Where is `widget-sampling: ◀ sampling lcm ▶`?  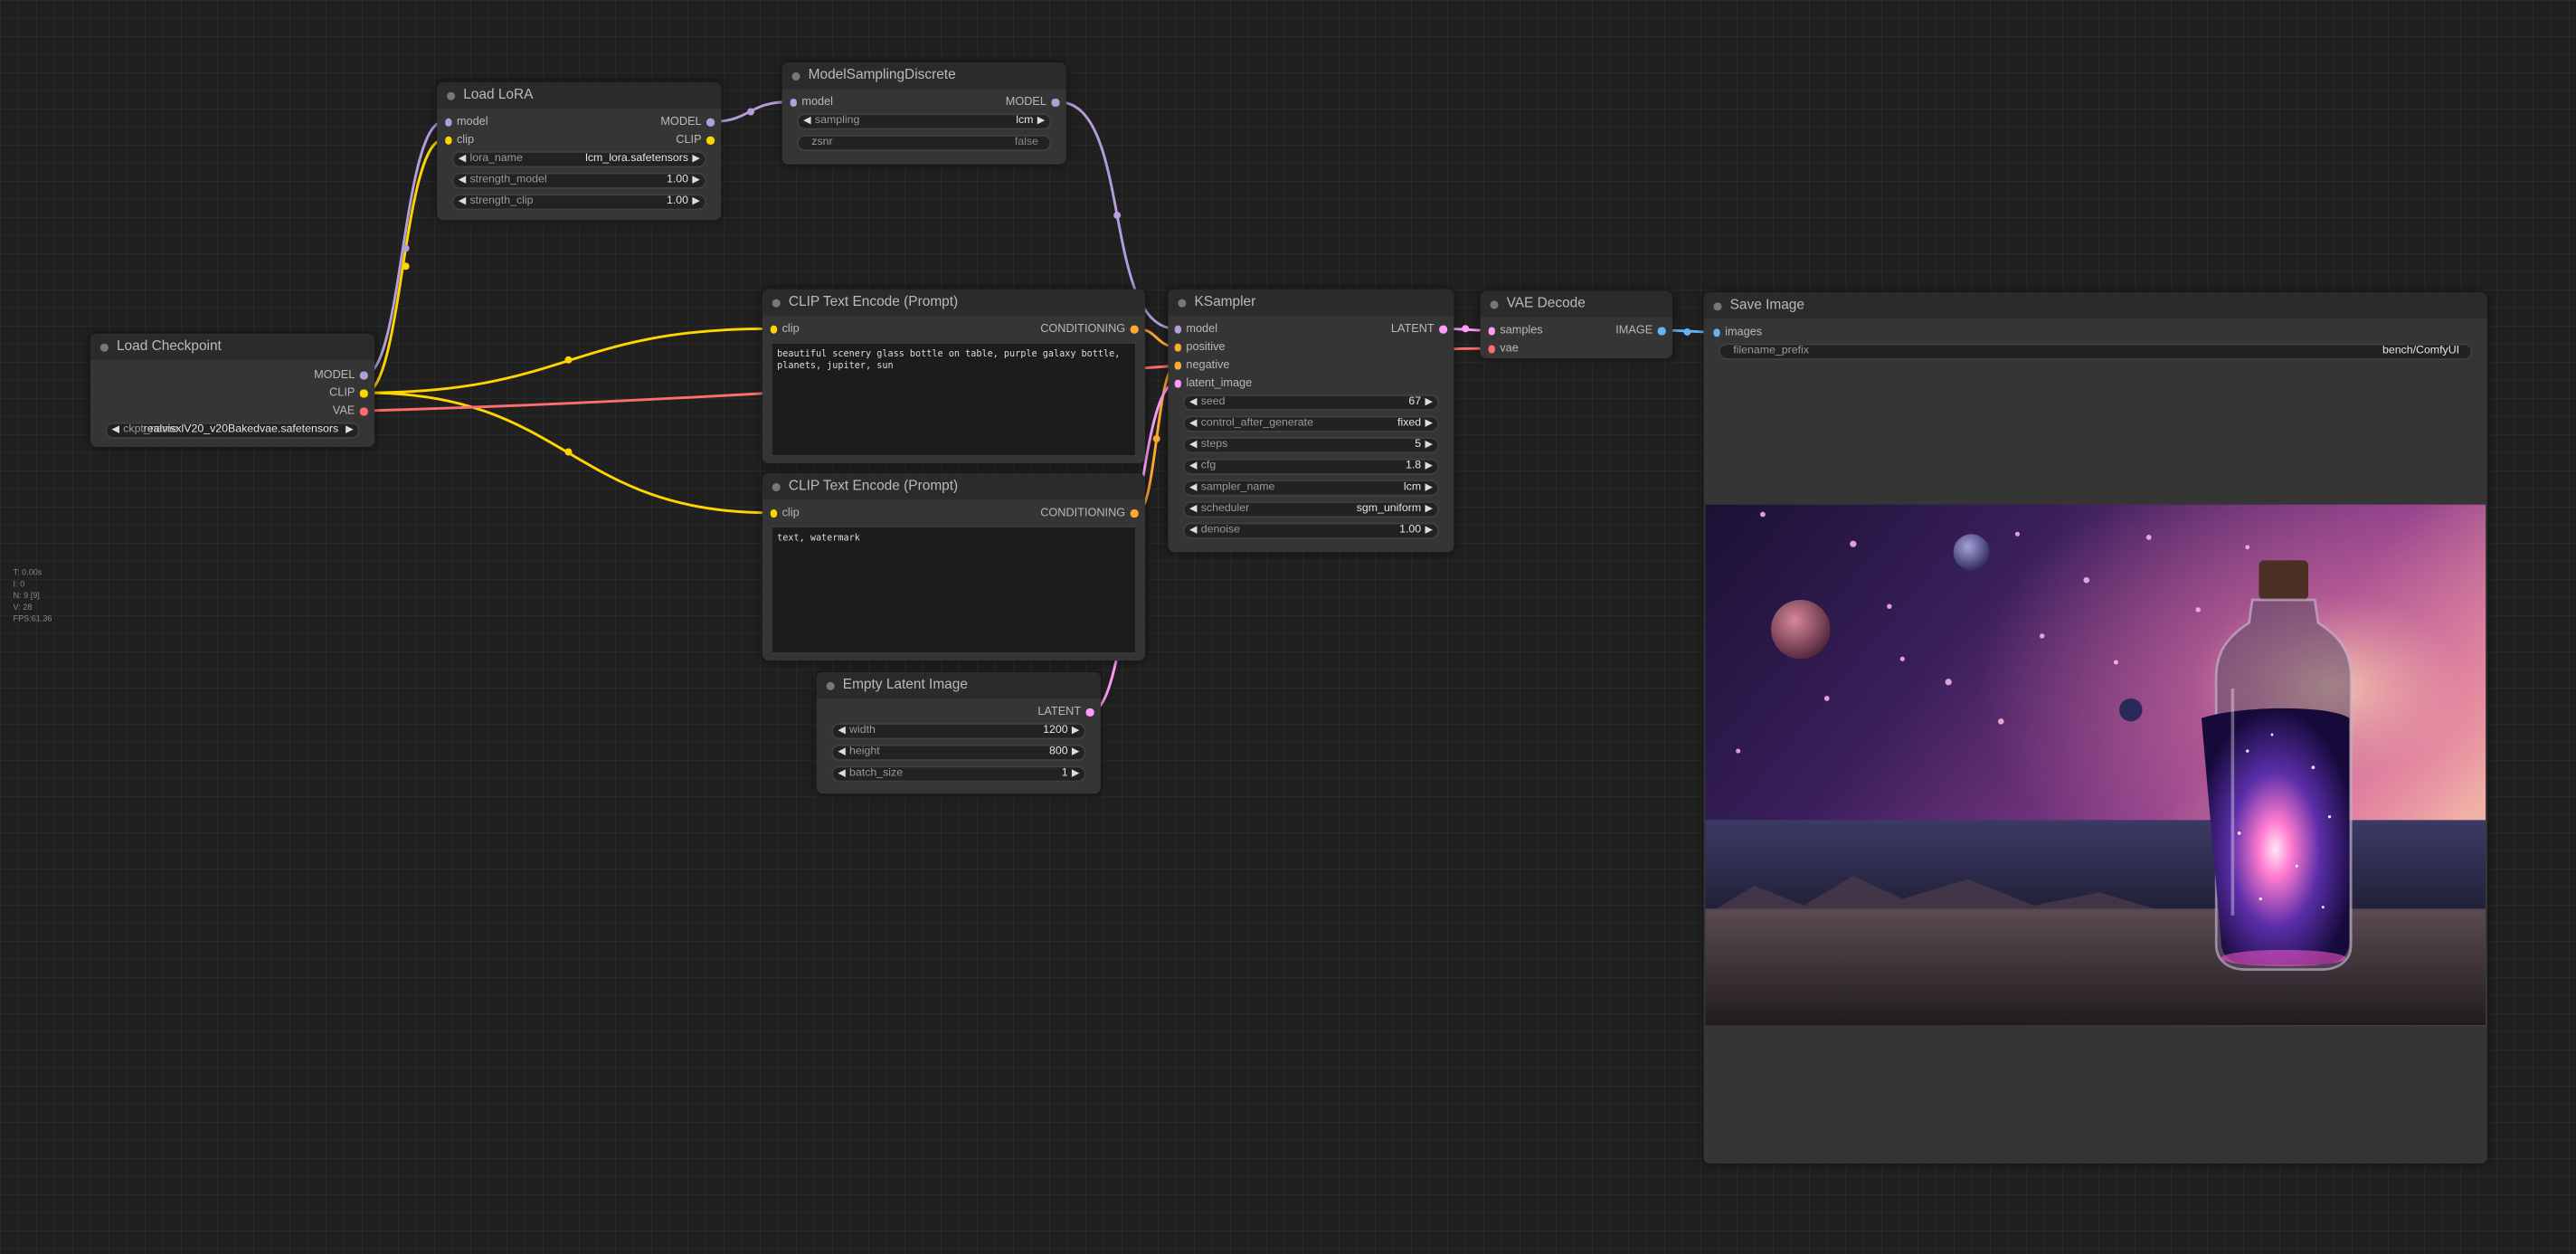
widget-sampling: ◀ sampling lcm ▶ is located at coordinates (924, 122).